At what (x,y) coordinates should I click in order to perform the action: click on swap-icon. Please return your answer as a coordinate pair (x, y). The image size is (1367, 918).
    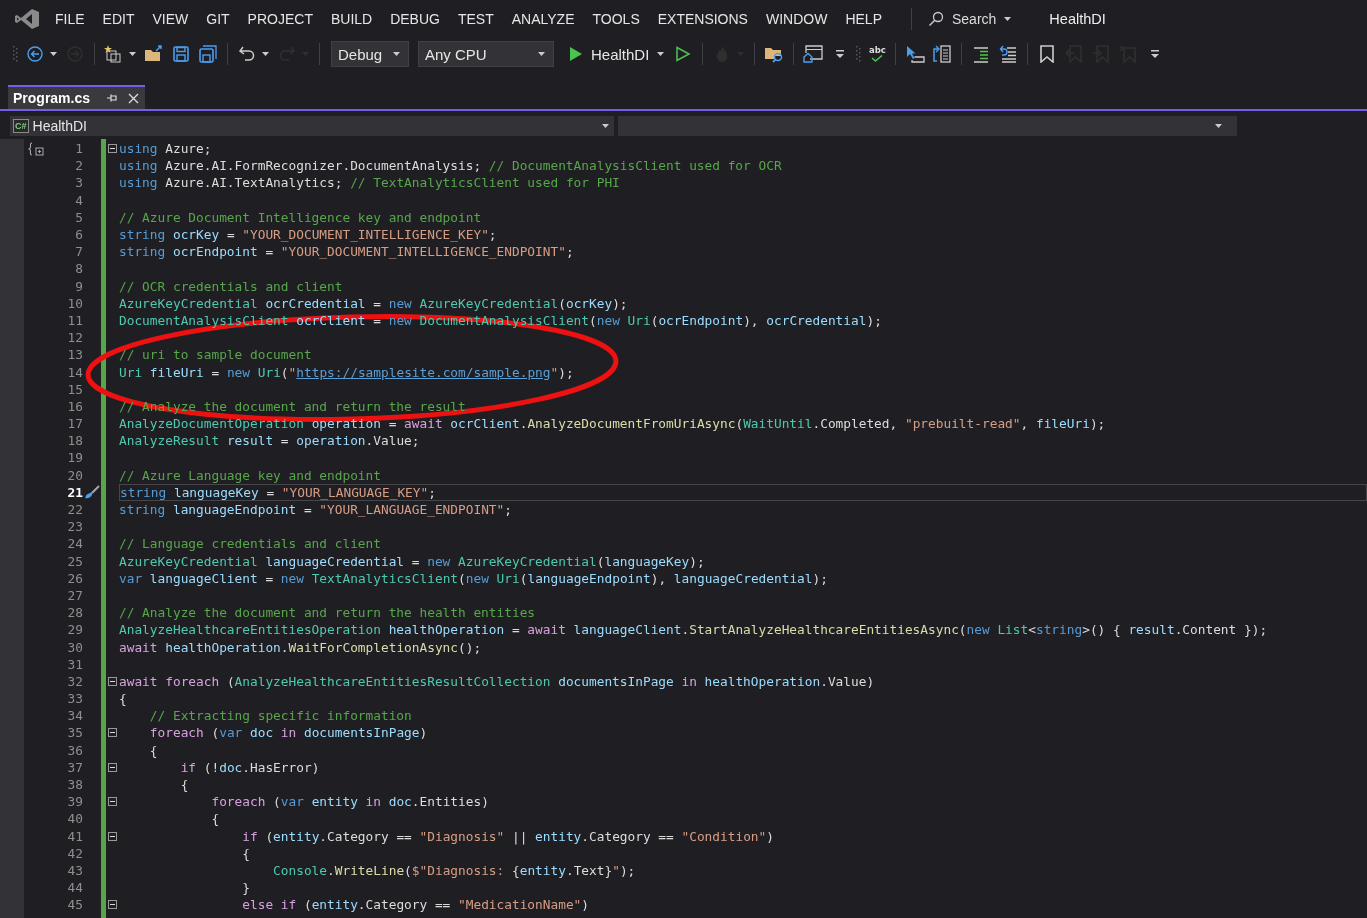
    Looking at the image, I should click on (942, 54).